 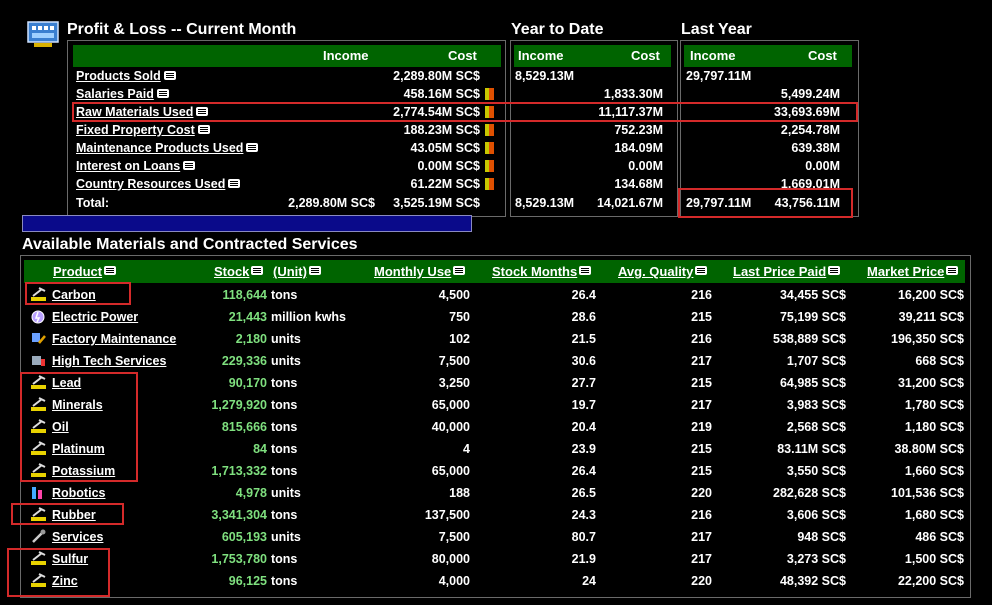 What do you see at coordinates (934, 427) in the screenshot?
I see `market-price-value: 1,180 SC$` at bounding box center [934, 427].